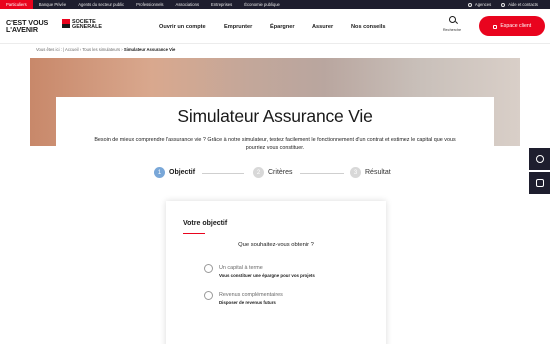 This screenshot has width=550, height=344. What do you see at coordinates (208, 295) in the screenshot?
I see `radio-revenus-complementaires` at bounding box center [208, 295].